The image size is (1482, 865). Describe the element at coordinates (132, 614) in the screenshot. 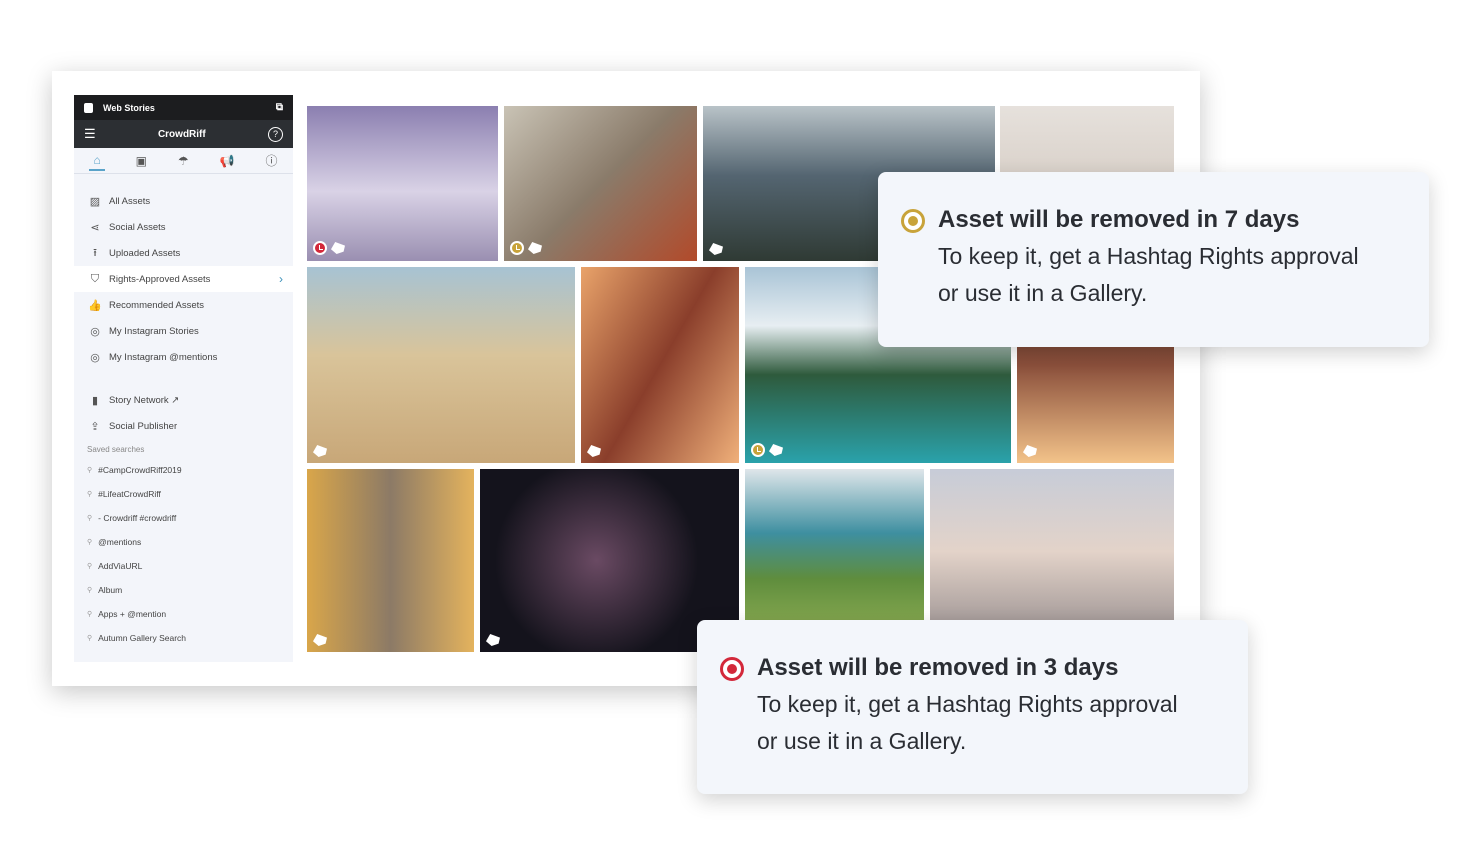

I see `saved-label: Apps + @mention` at that location.